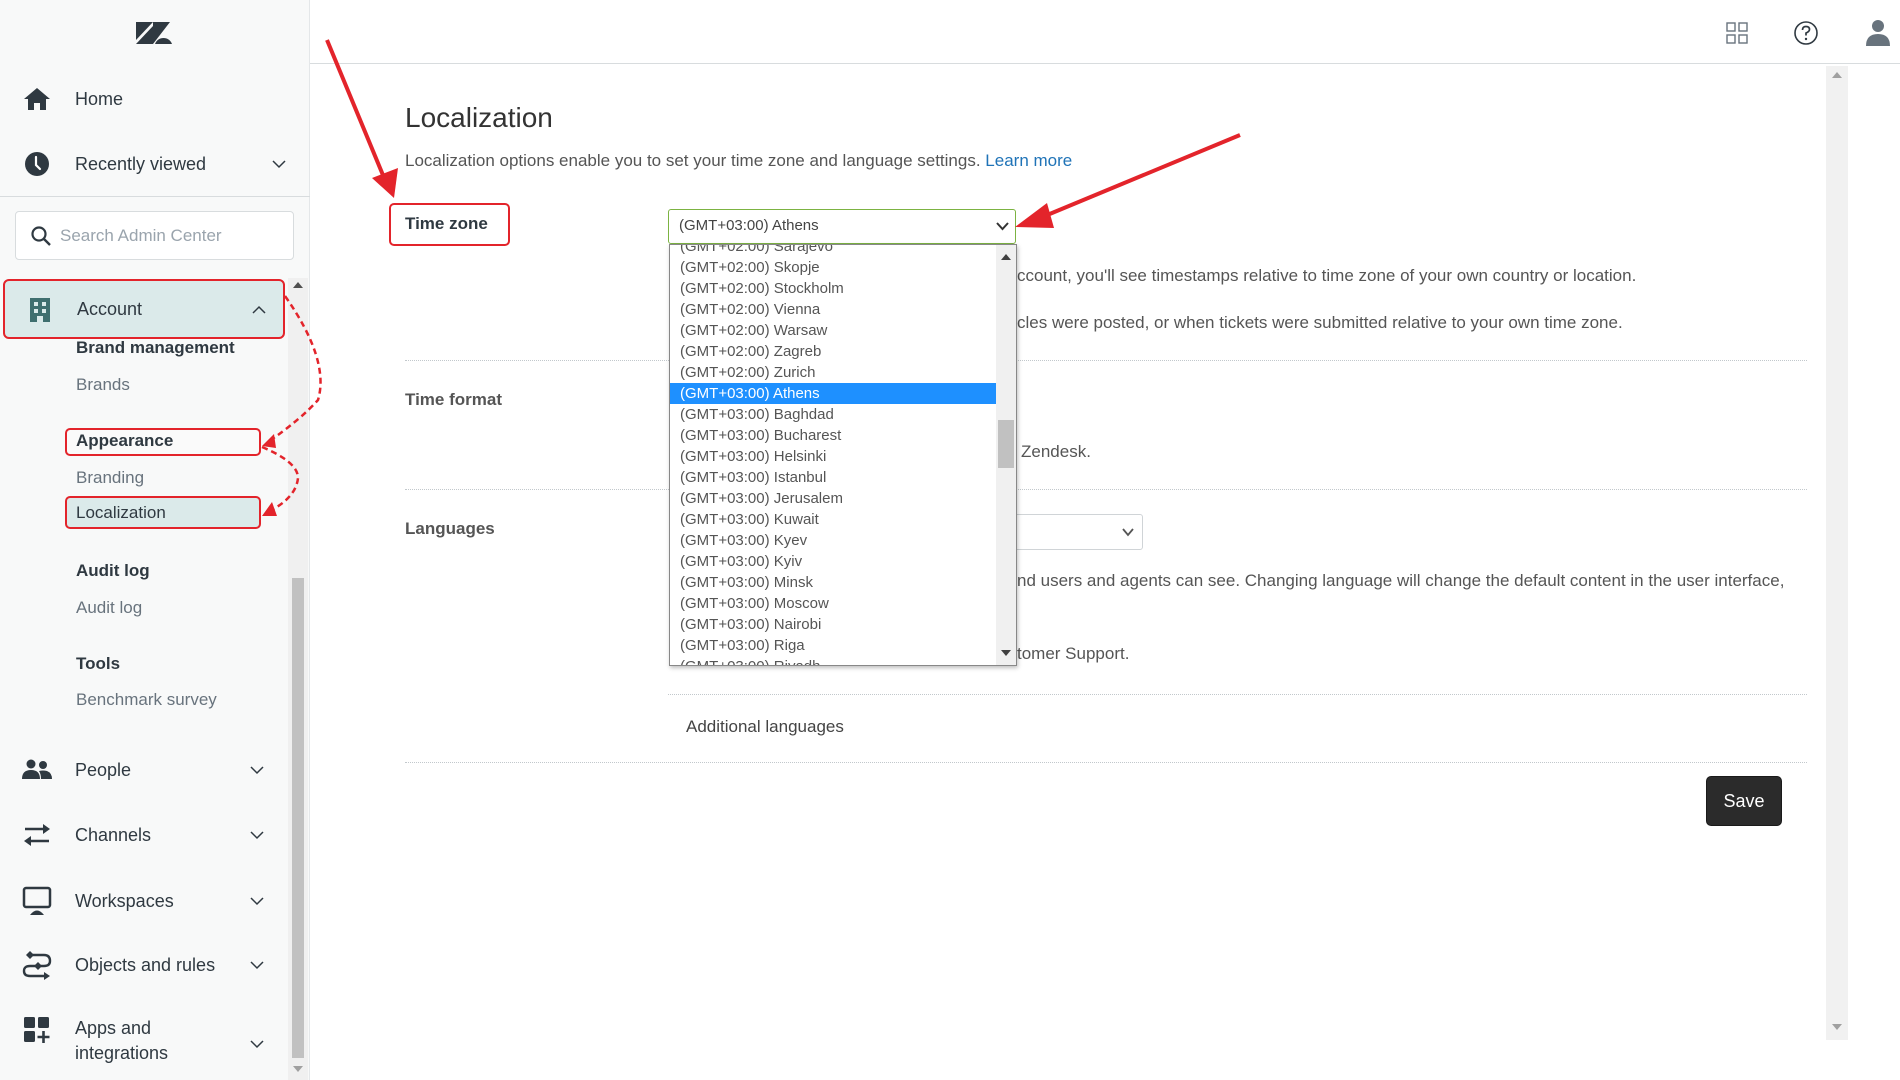 The image size is (1900, 1080). Describe the element at coordinates (453, 399) in the screenshot. I see `time-format-label: Time format` at that location.